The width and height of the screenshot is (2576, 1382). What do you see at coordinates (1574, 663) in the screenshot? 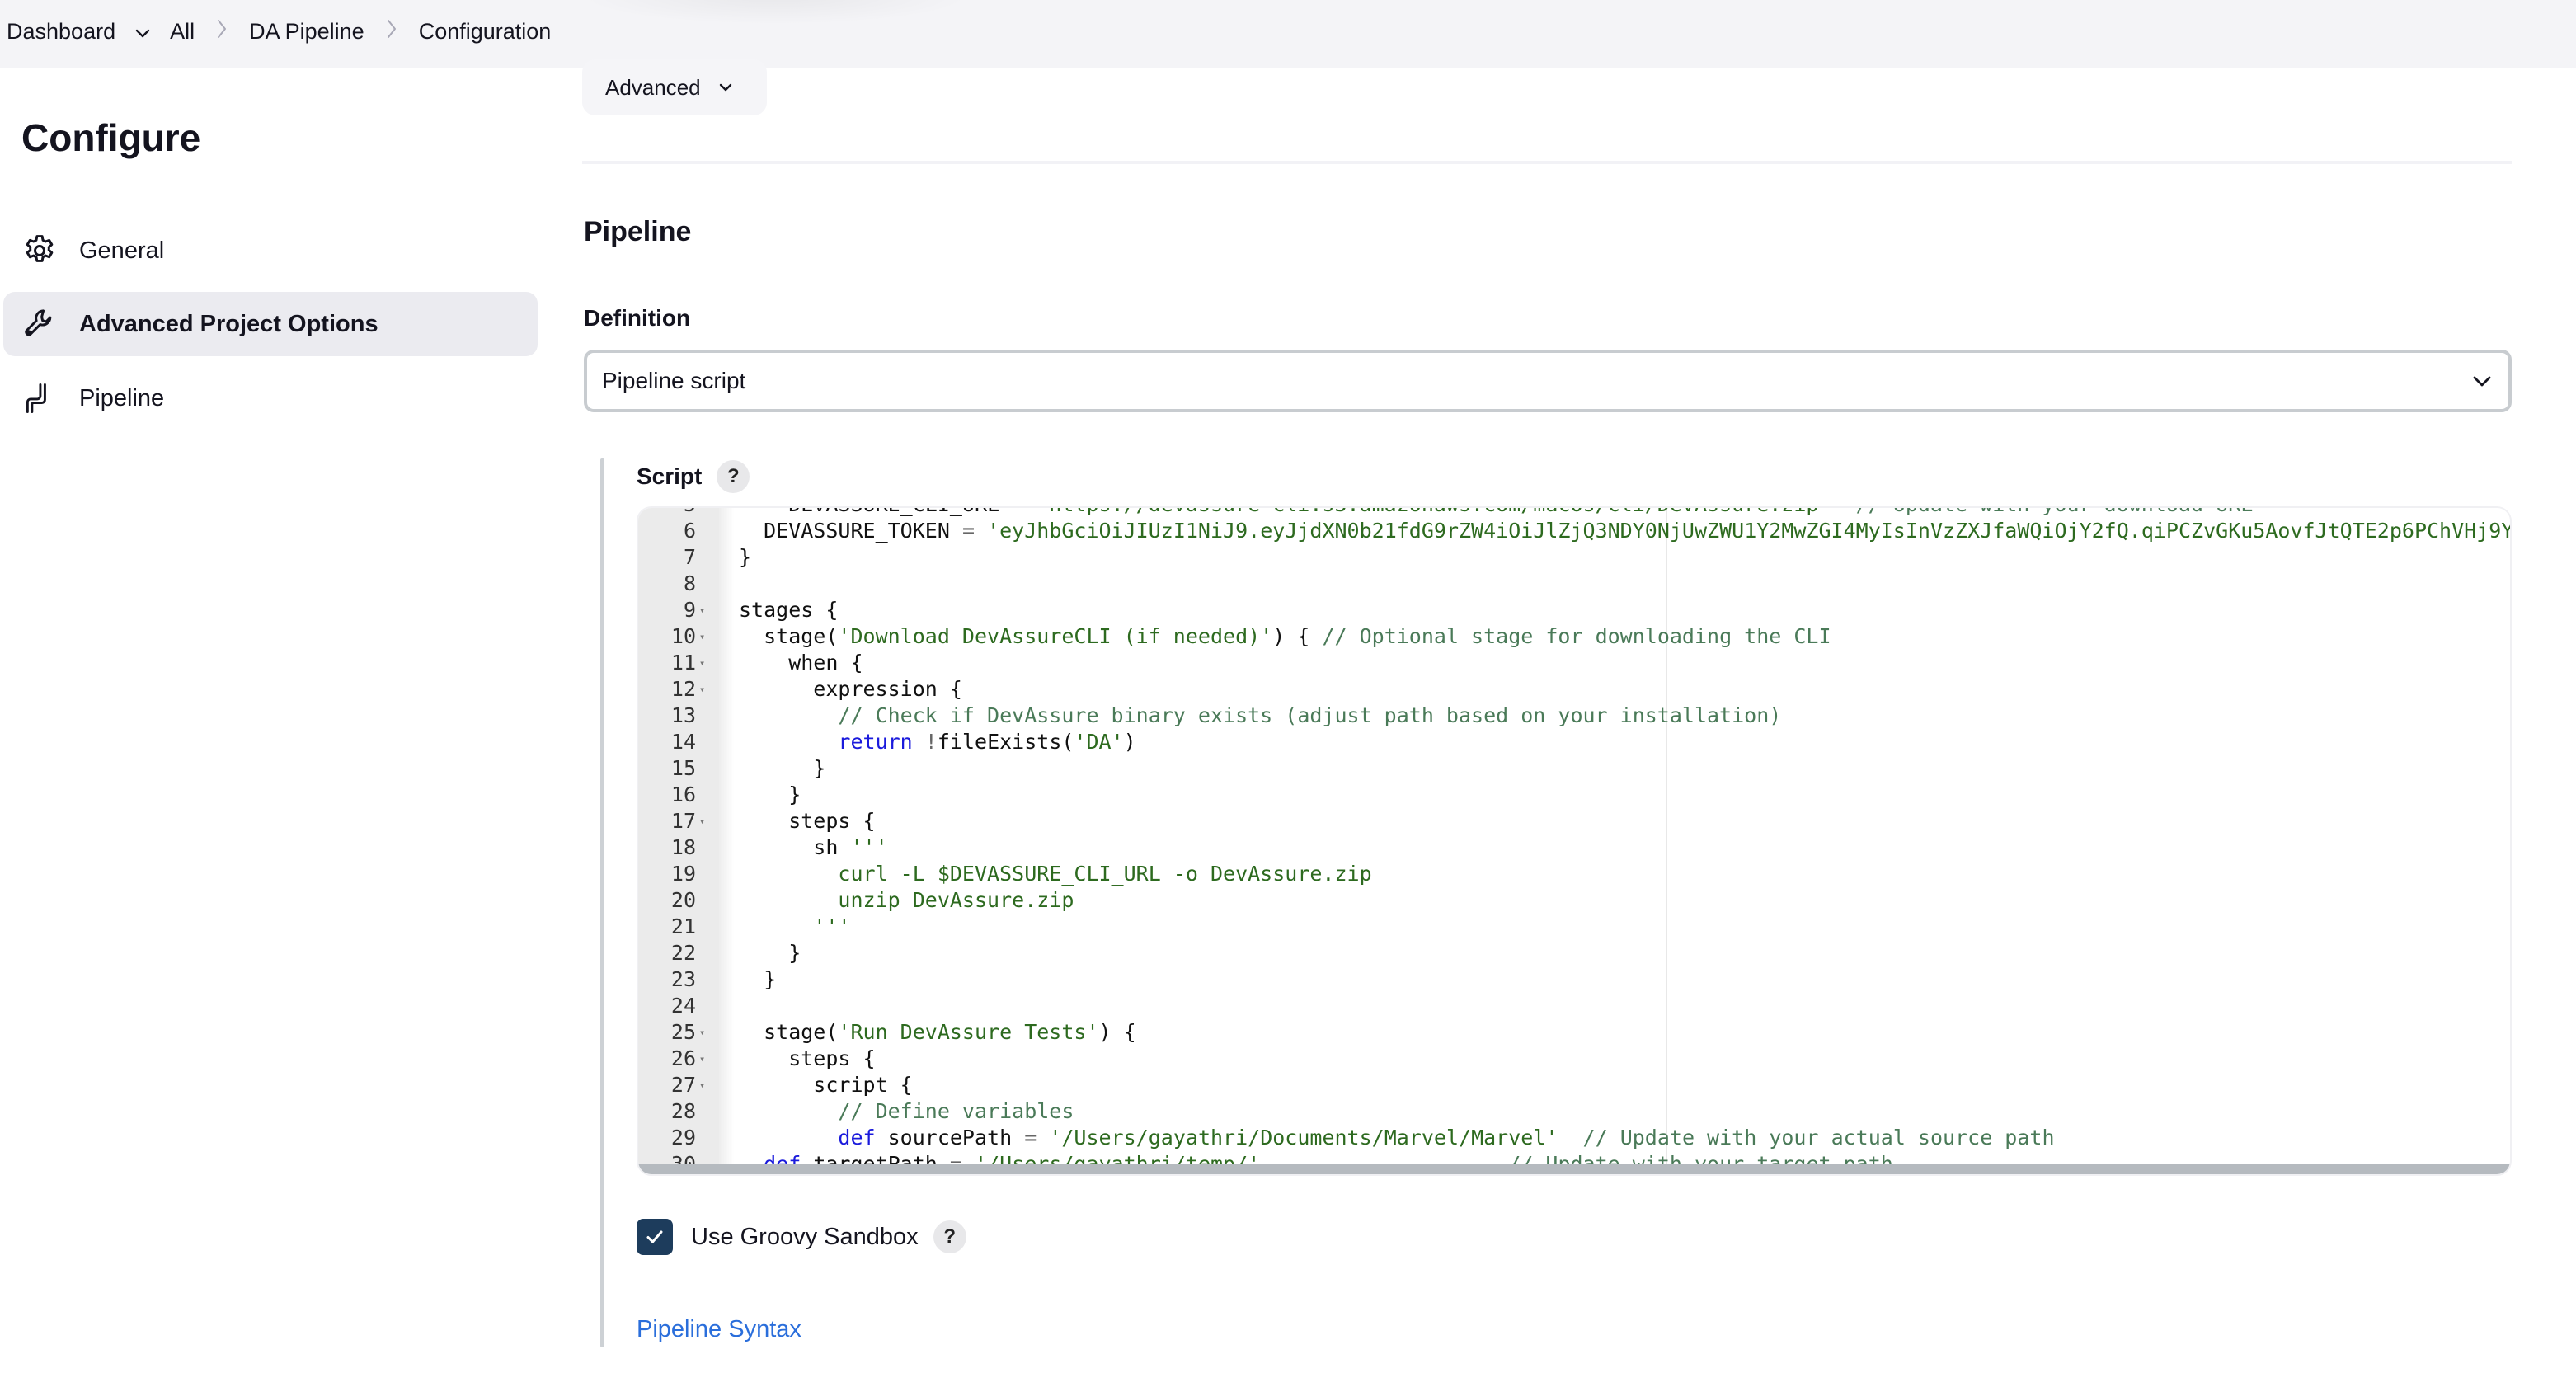
I see `code-line: 11 ▾ when {` at bounding box center [1574, 663].